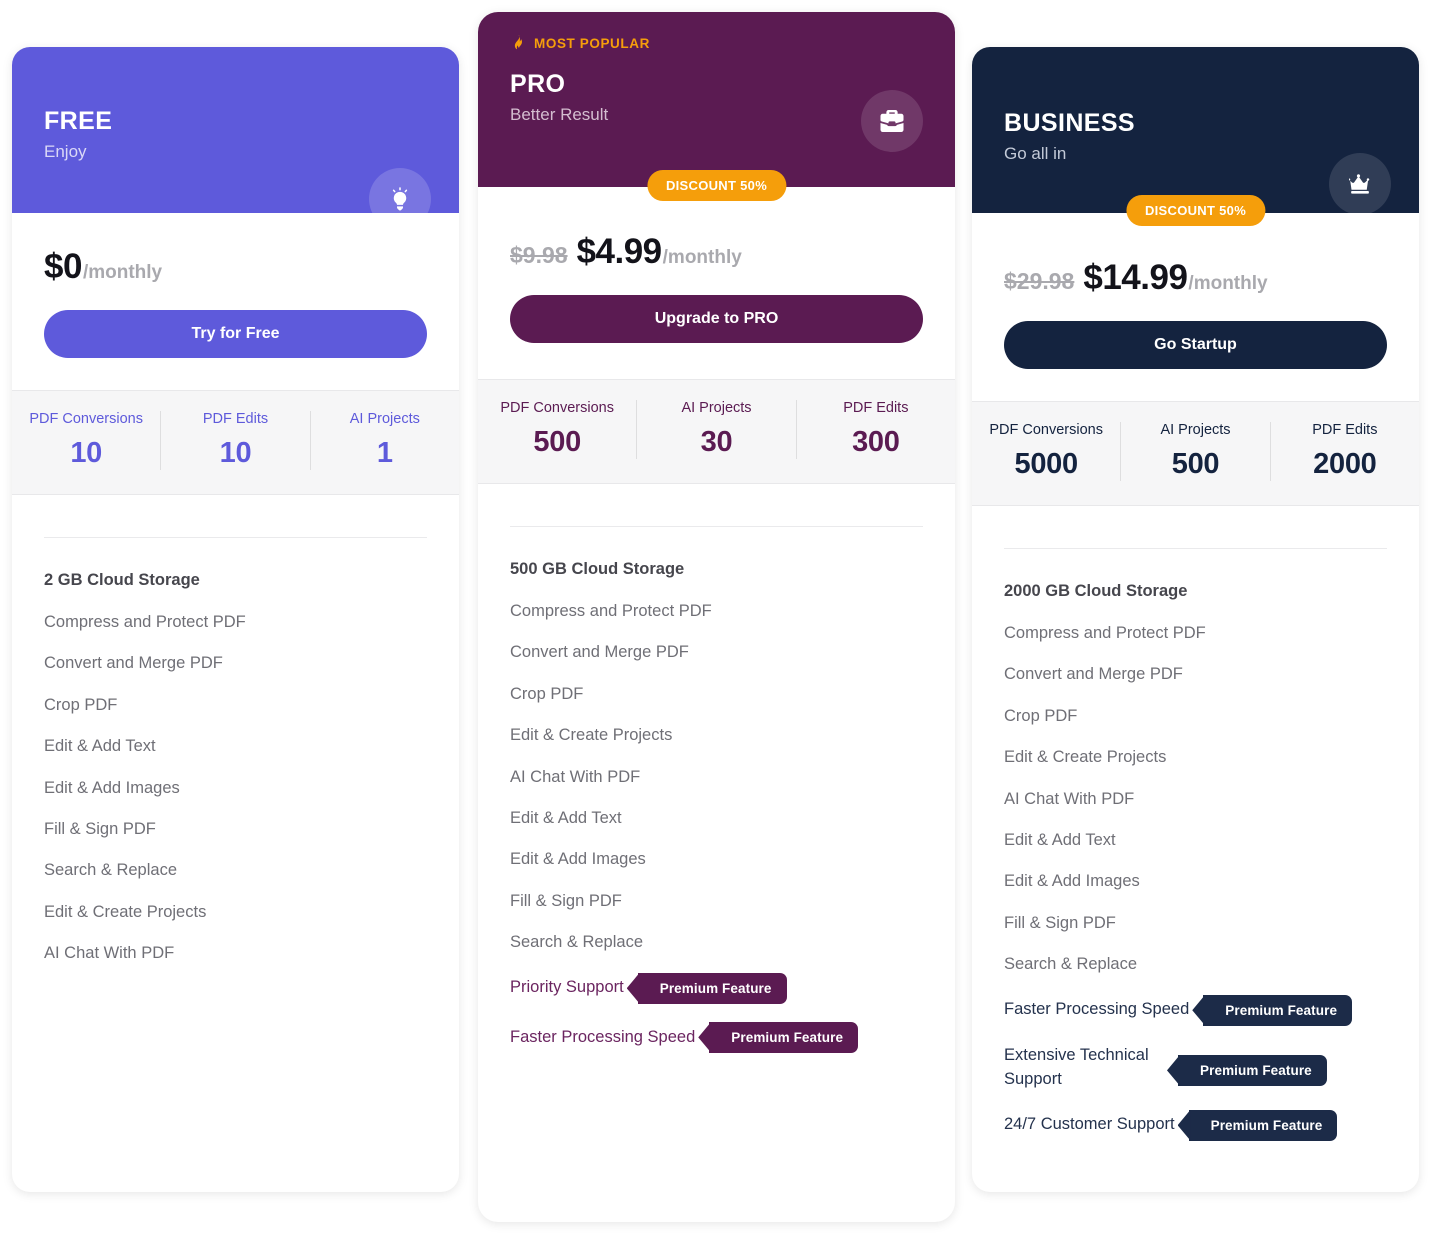 The height and width of the screenshot is (1248, 1436). What do you see at coordinates (122, 580) in the screenshot?
I see `feature-label: 2 GB Cloud Storage` at bounding box center [122, 580].